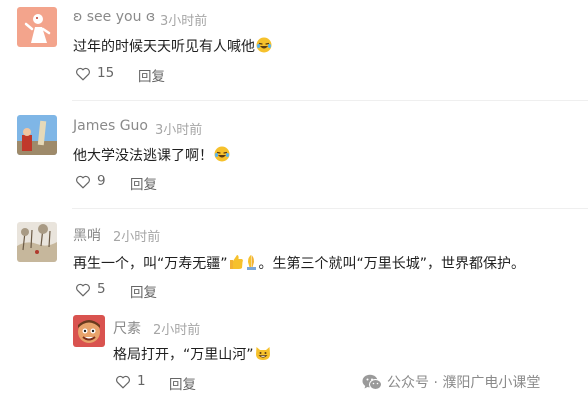  I want to click on watermark-text: 公众号 · 濮阳广电小课堂, so click(464, 383).